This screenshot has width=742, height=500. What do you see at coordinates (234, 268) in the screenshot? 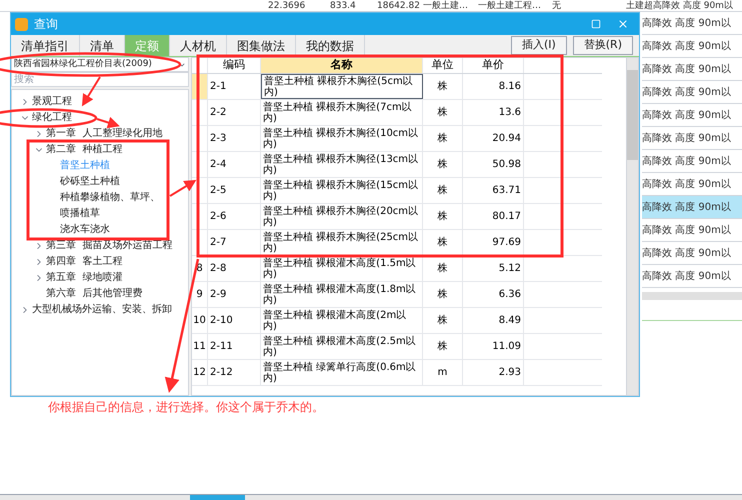
I see `table-cell: 2-8` at bounding box center [234, 268].